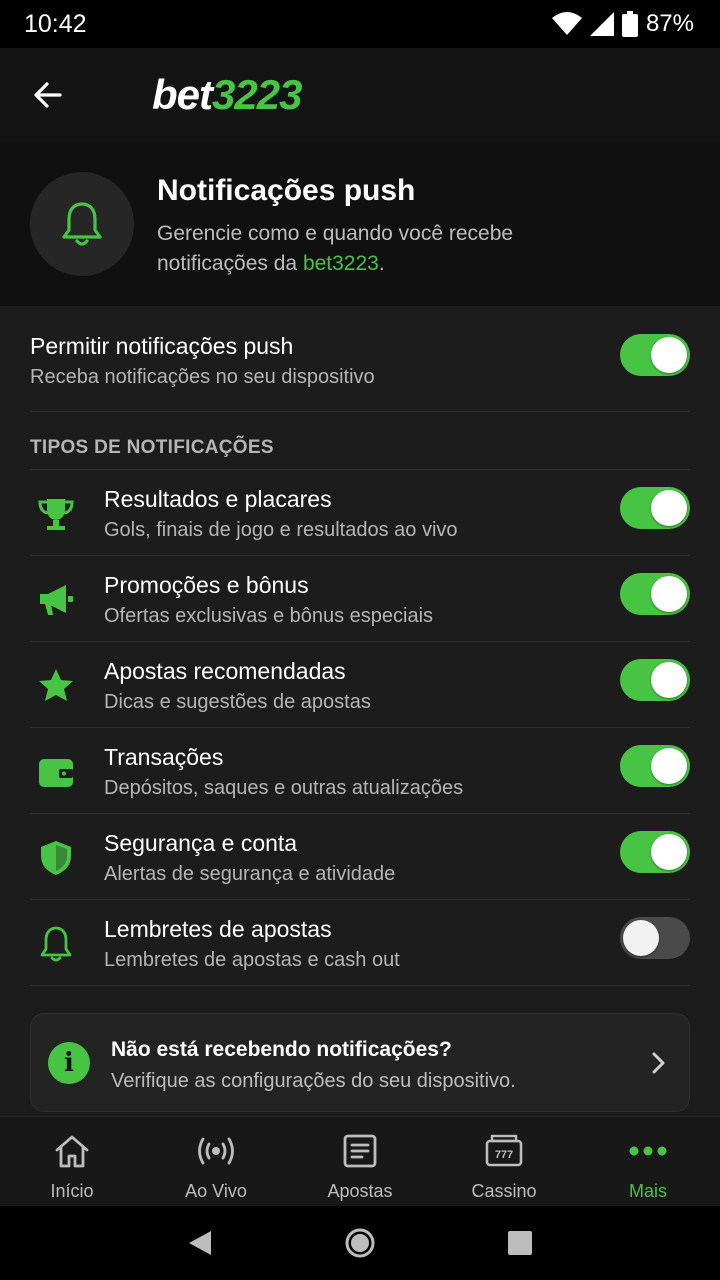 The width and height of the screenshot is (720, 1280). What do you see at coordinates (281, 1049) in the screenshot?
I see `troubleshoot-title: Não está recebendo notificações?` at bounding box center [281, 1049].